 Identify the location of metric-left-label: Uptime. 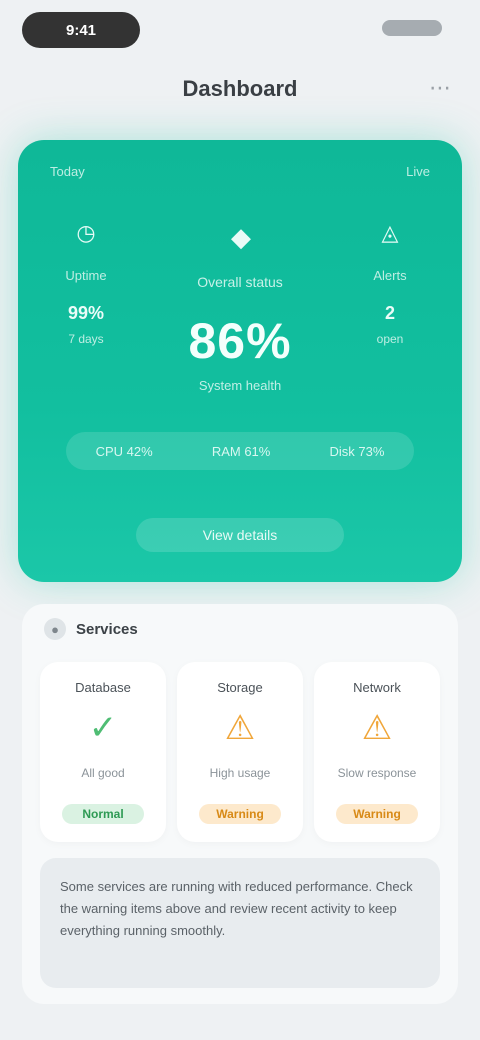
(86, 275).